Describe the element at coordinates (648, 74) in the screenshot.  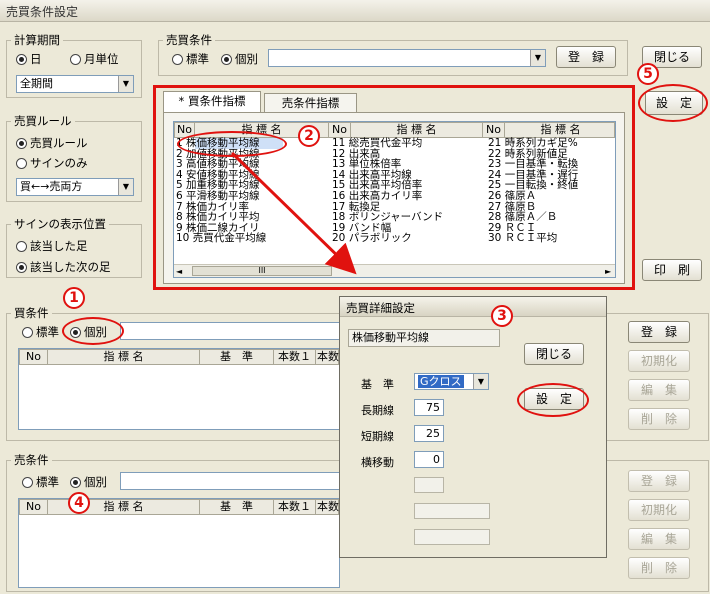
I see `badge-5: 5` at that location.